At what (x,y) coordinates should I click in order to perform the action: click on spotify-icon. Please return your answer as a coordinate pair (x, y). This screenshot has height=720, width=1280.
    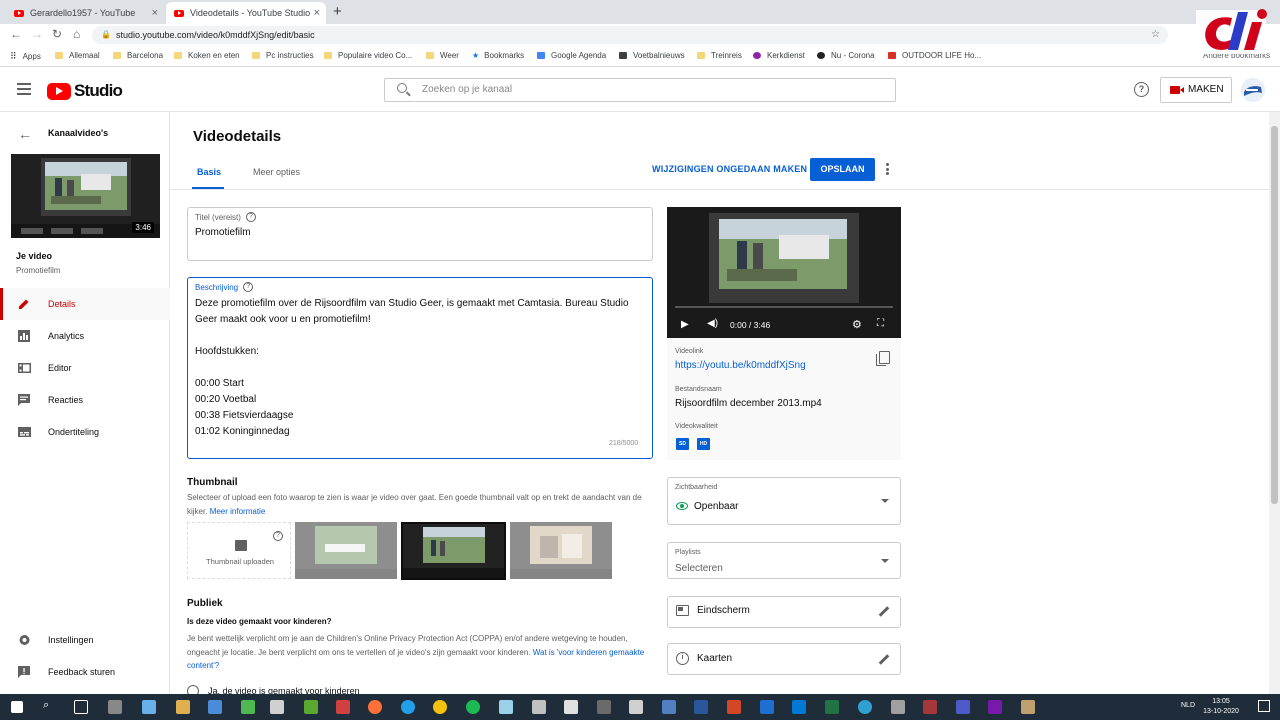
    Looking at the image, I should click on (473, 707).